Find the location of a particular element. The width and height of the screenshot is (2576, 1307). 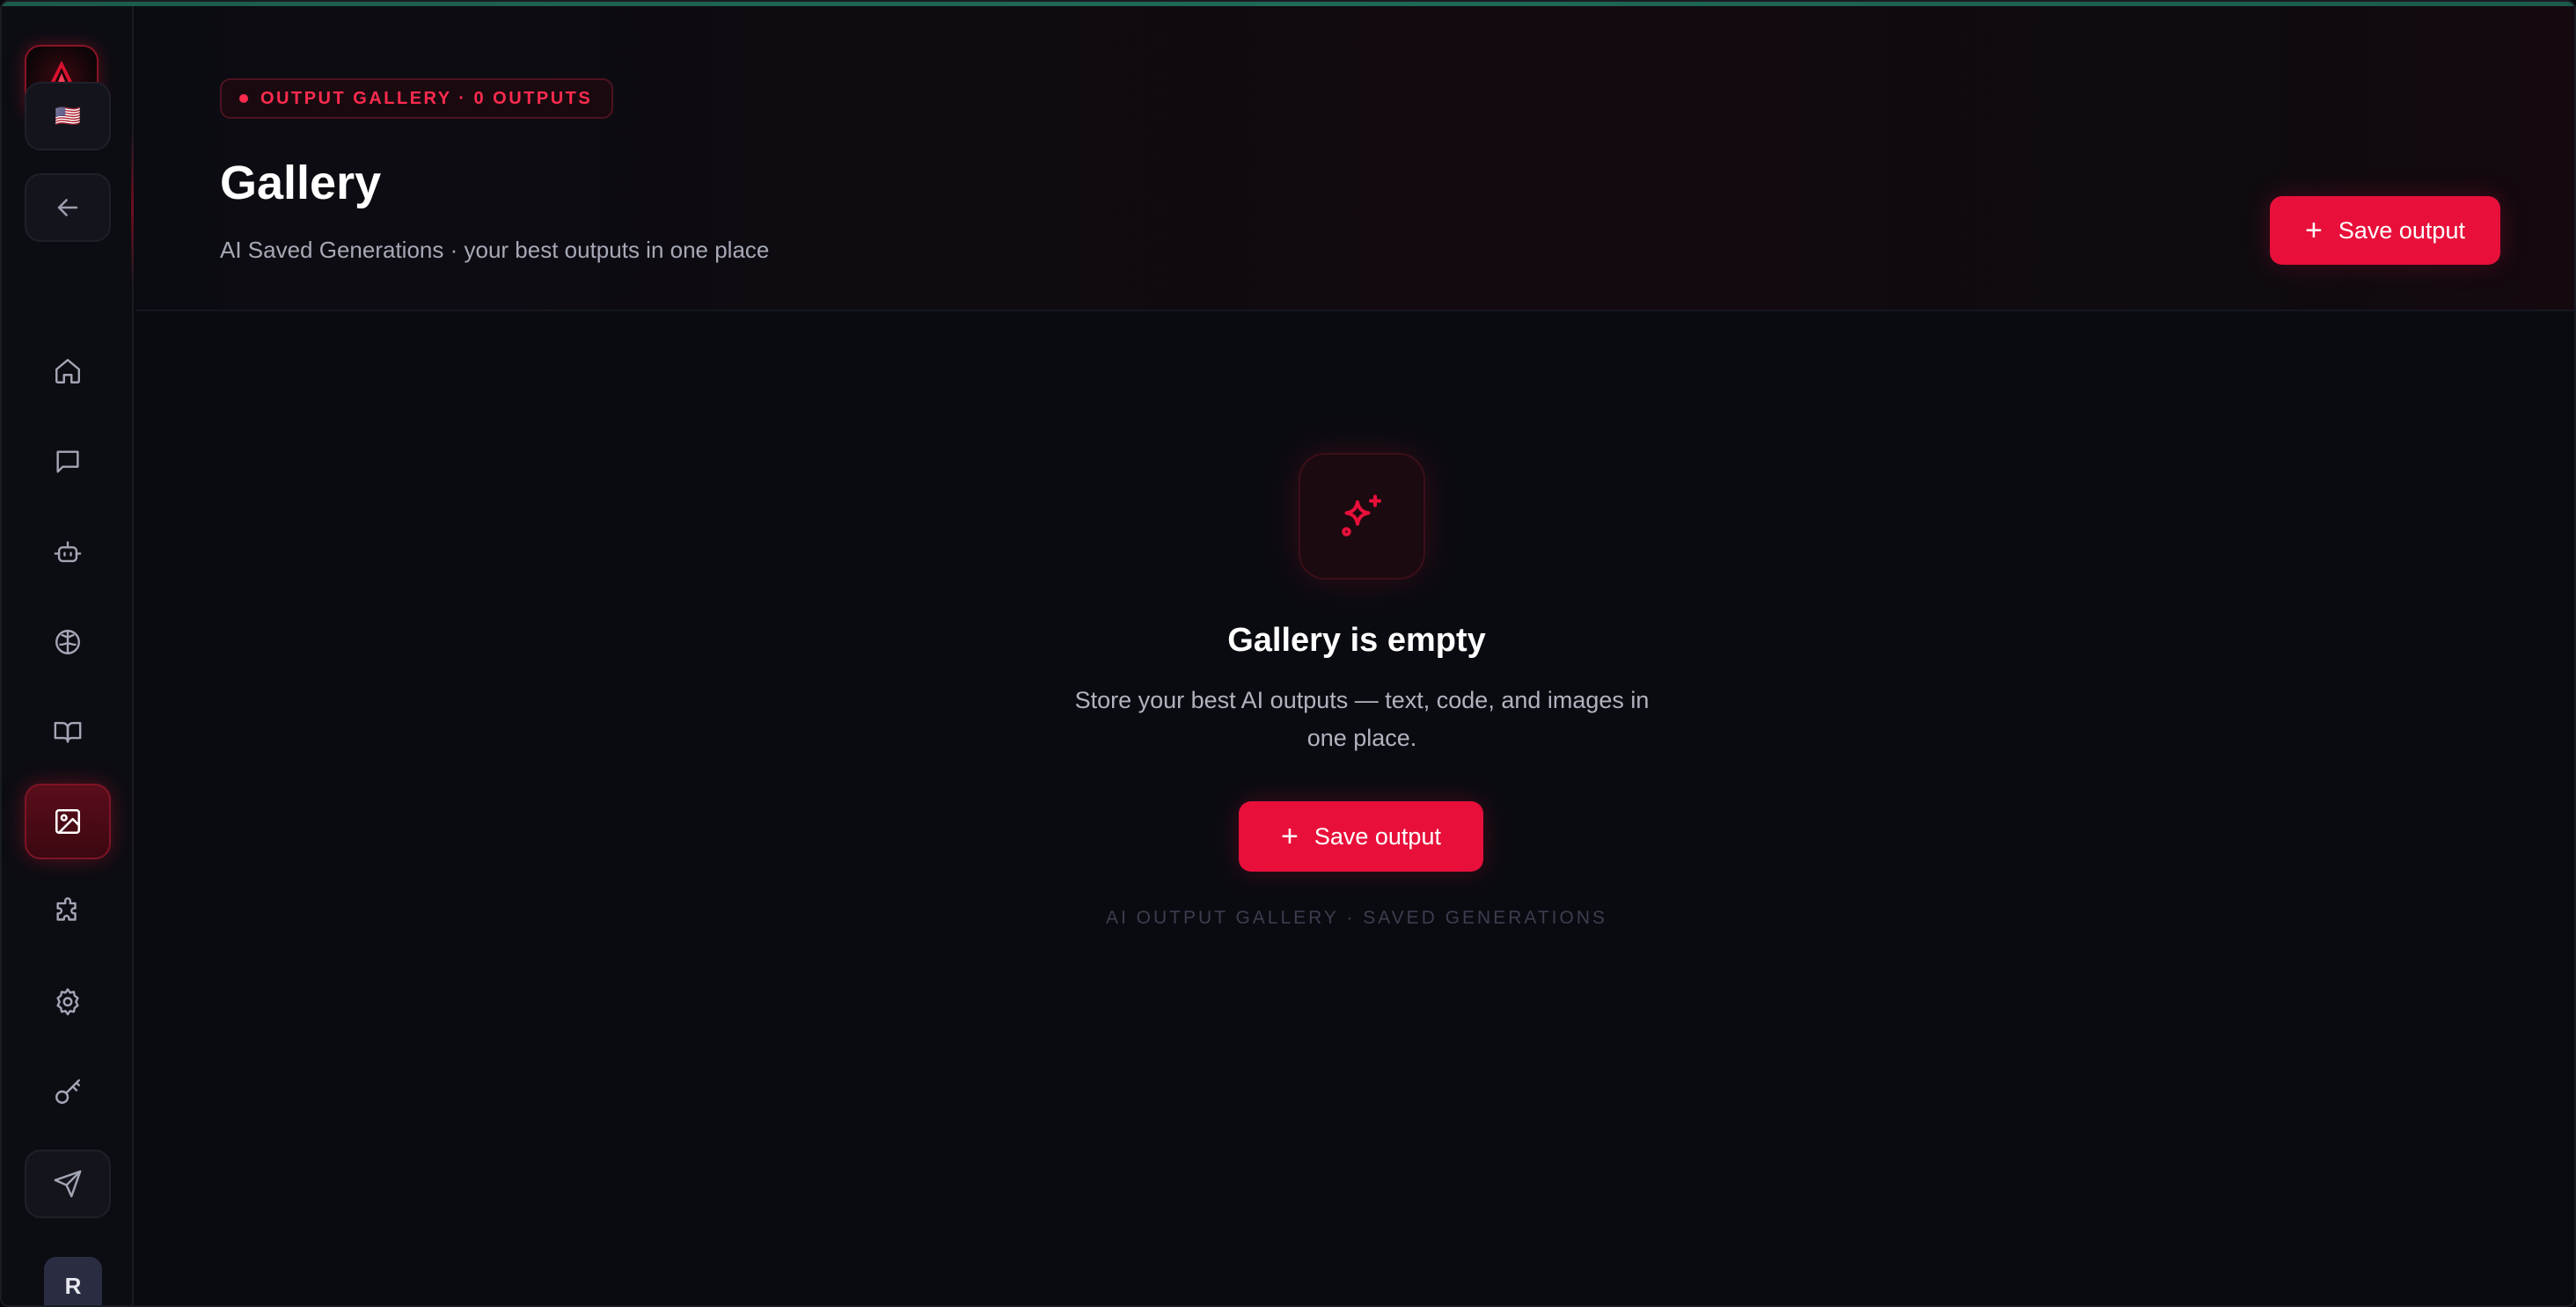

empty-state-icon-box is located at coordinates (1362, 516).